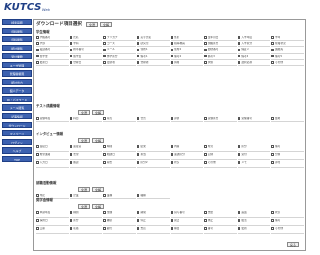 This screenshot has width=320, height=255. Describe the element at coordinates (254, 164) in the screenshot. I see `checkbox-item: メモ` at that location.